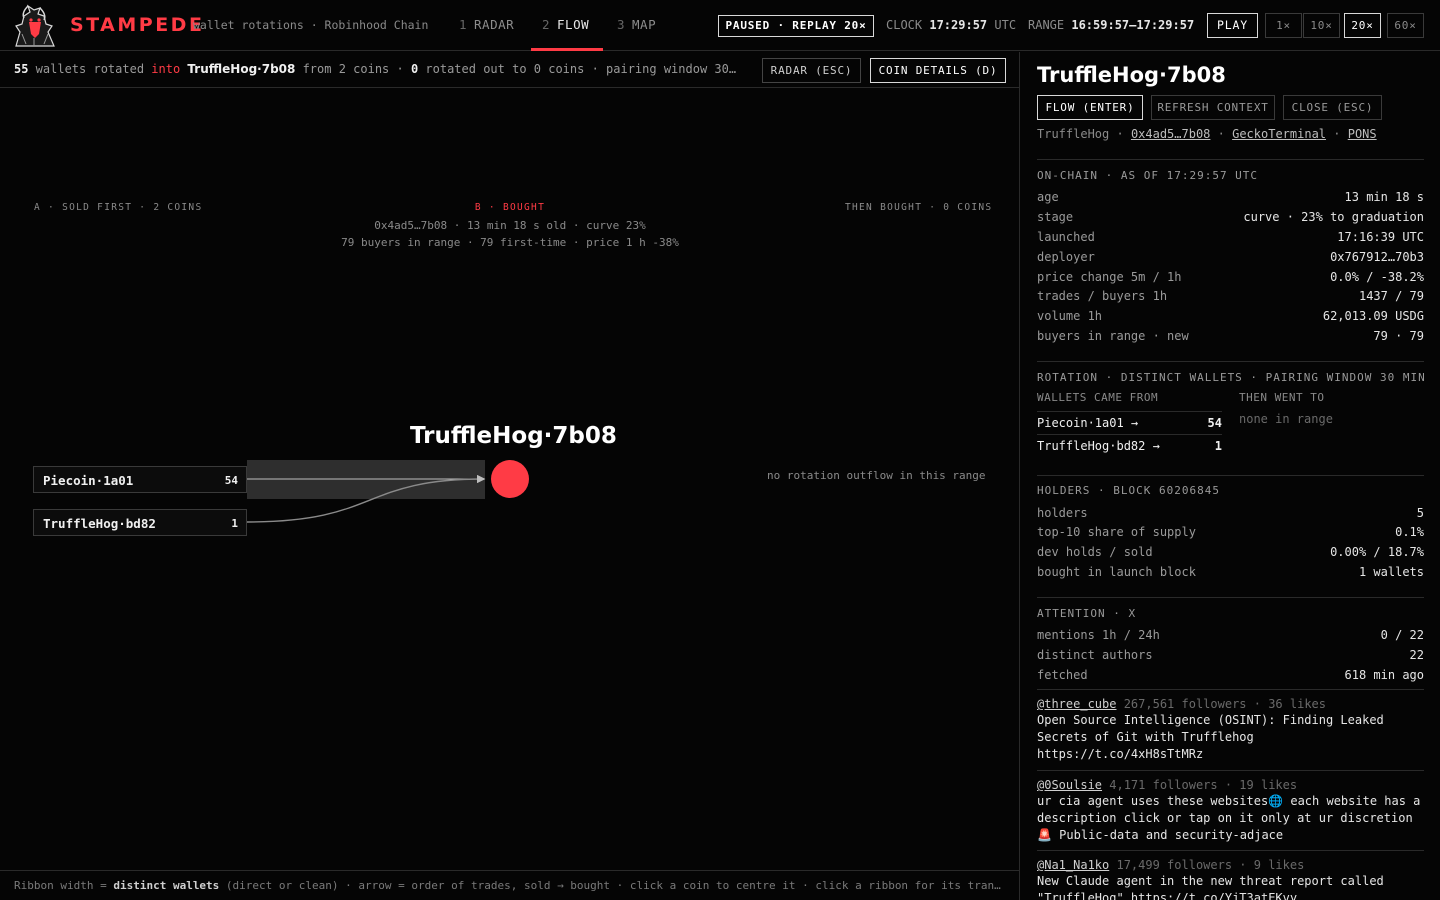 The image size is (1440, 900). What do you see at coordinates (1362, 25) in the screenshot?
I see `speed-20x-button: 20×` at bounding box center [1362, 25].